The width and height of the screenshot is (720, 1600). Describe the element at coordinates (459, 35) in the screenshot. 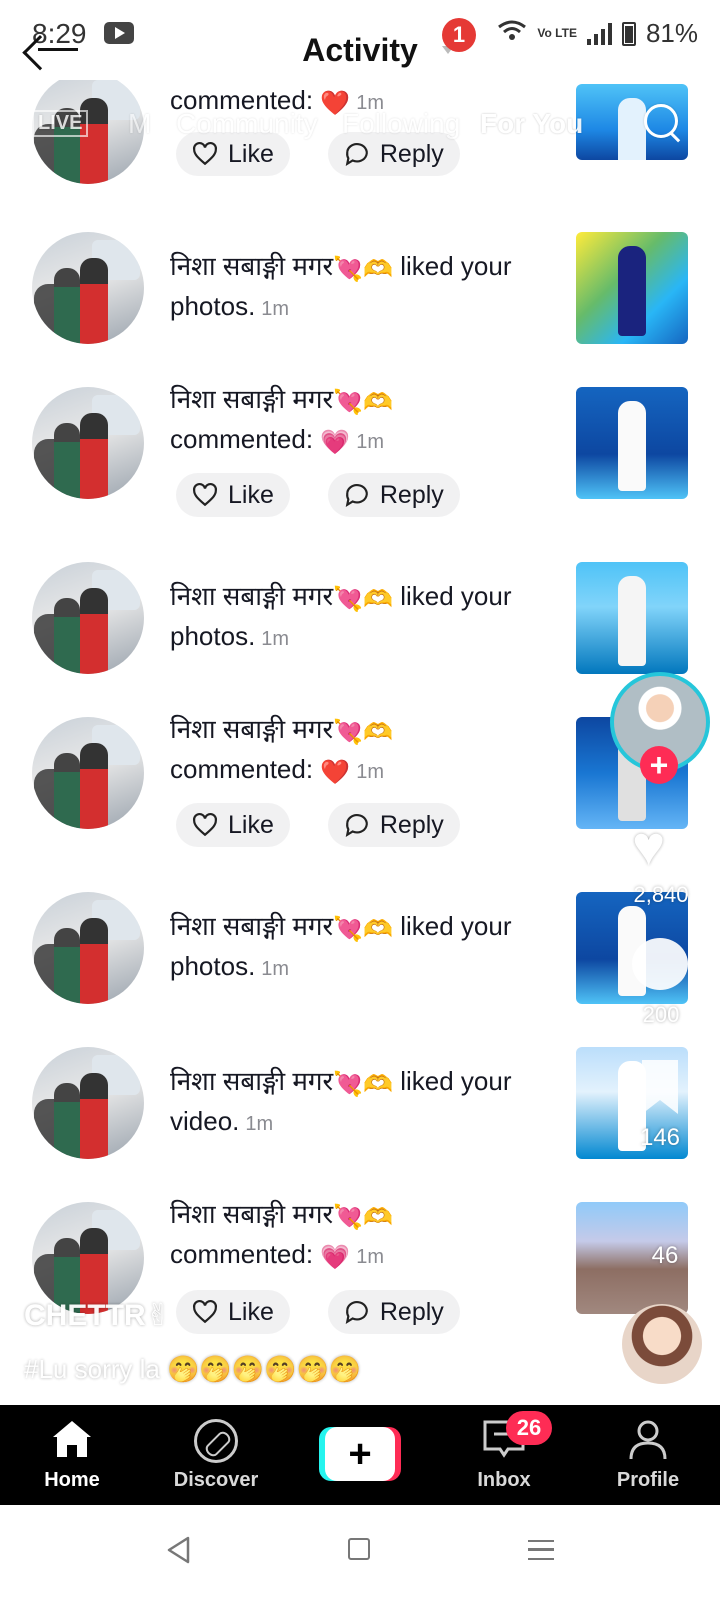

I see `notification-badge: 1` at that location.